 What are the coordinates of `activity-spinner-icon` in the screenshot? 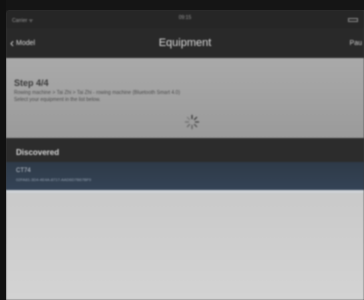 It's located at (192, 122).